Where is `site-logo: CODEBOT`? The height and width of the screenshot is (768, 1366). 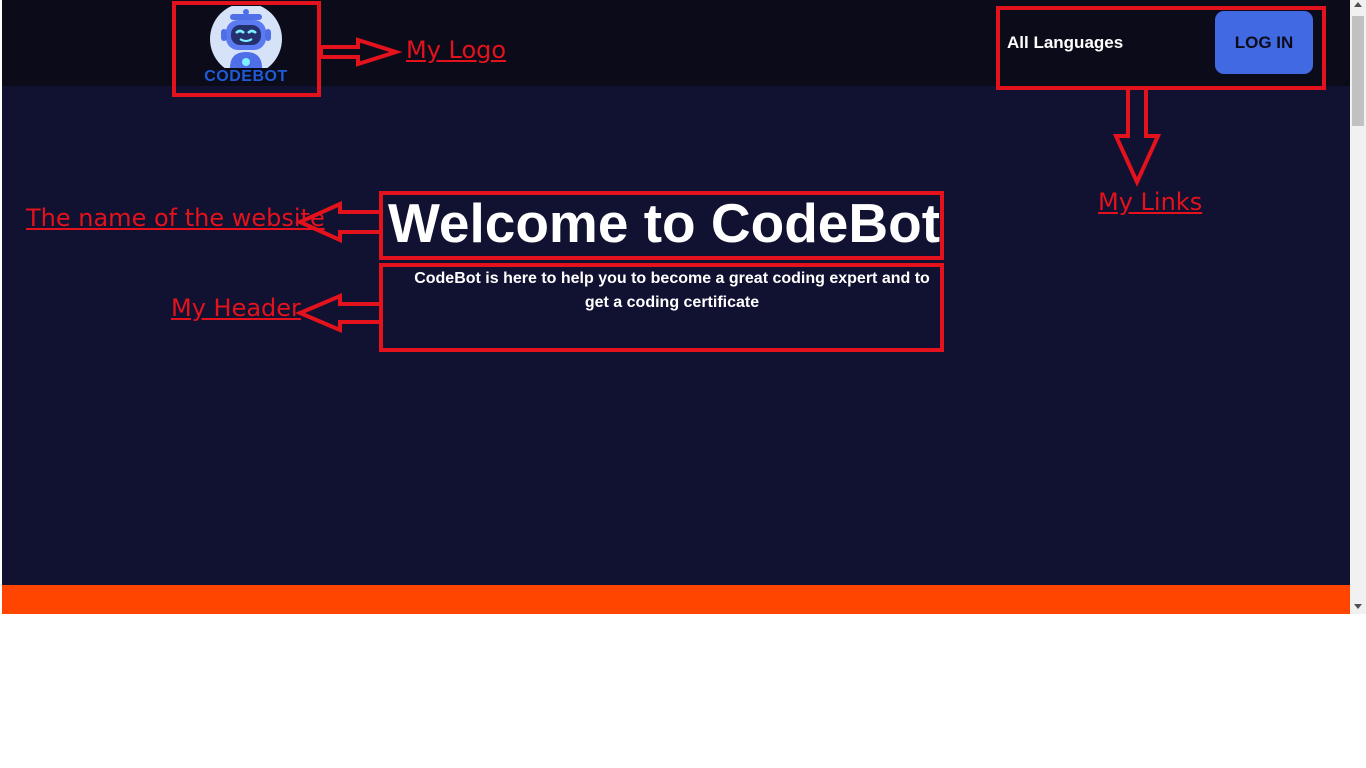 site-logo: CODEBOT is located at coordinates (246, 45).